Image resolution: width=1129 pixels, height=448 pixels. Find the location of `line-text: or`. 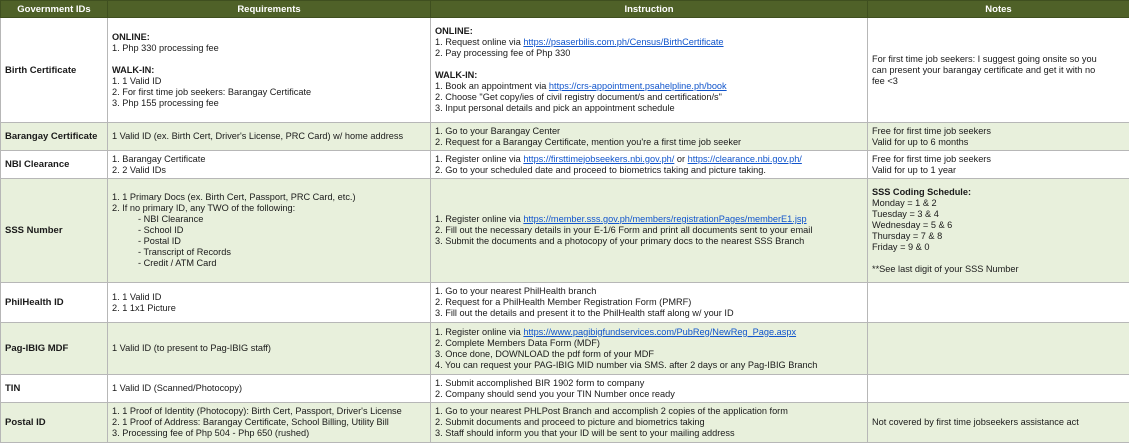

line-text: or is located at coordinates (681, 158).